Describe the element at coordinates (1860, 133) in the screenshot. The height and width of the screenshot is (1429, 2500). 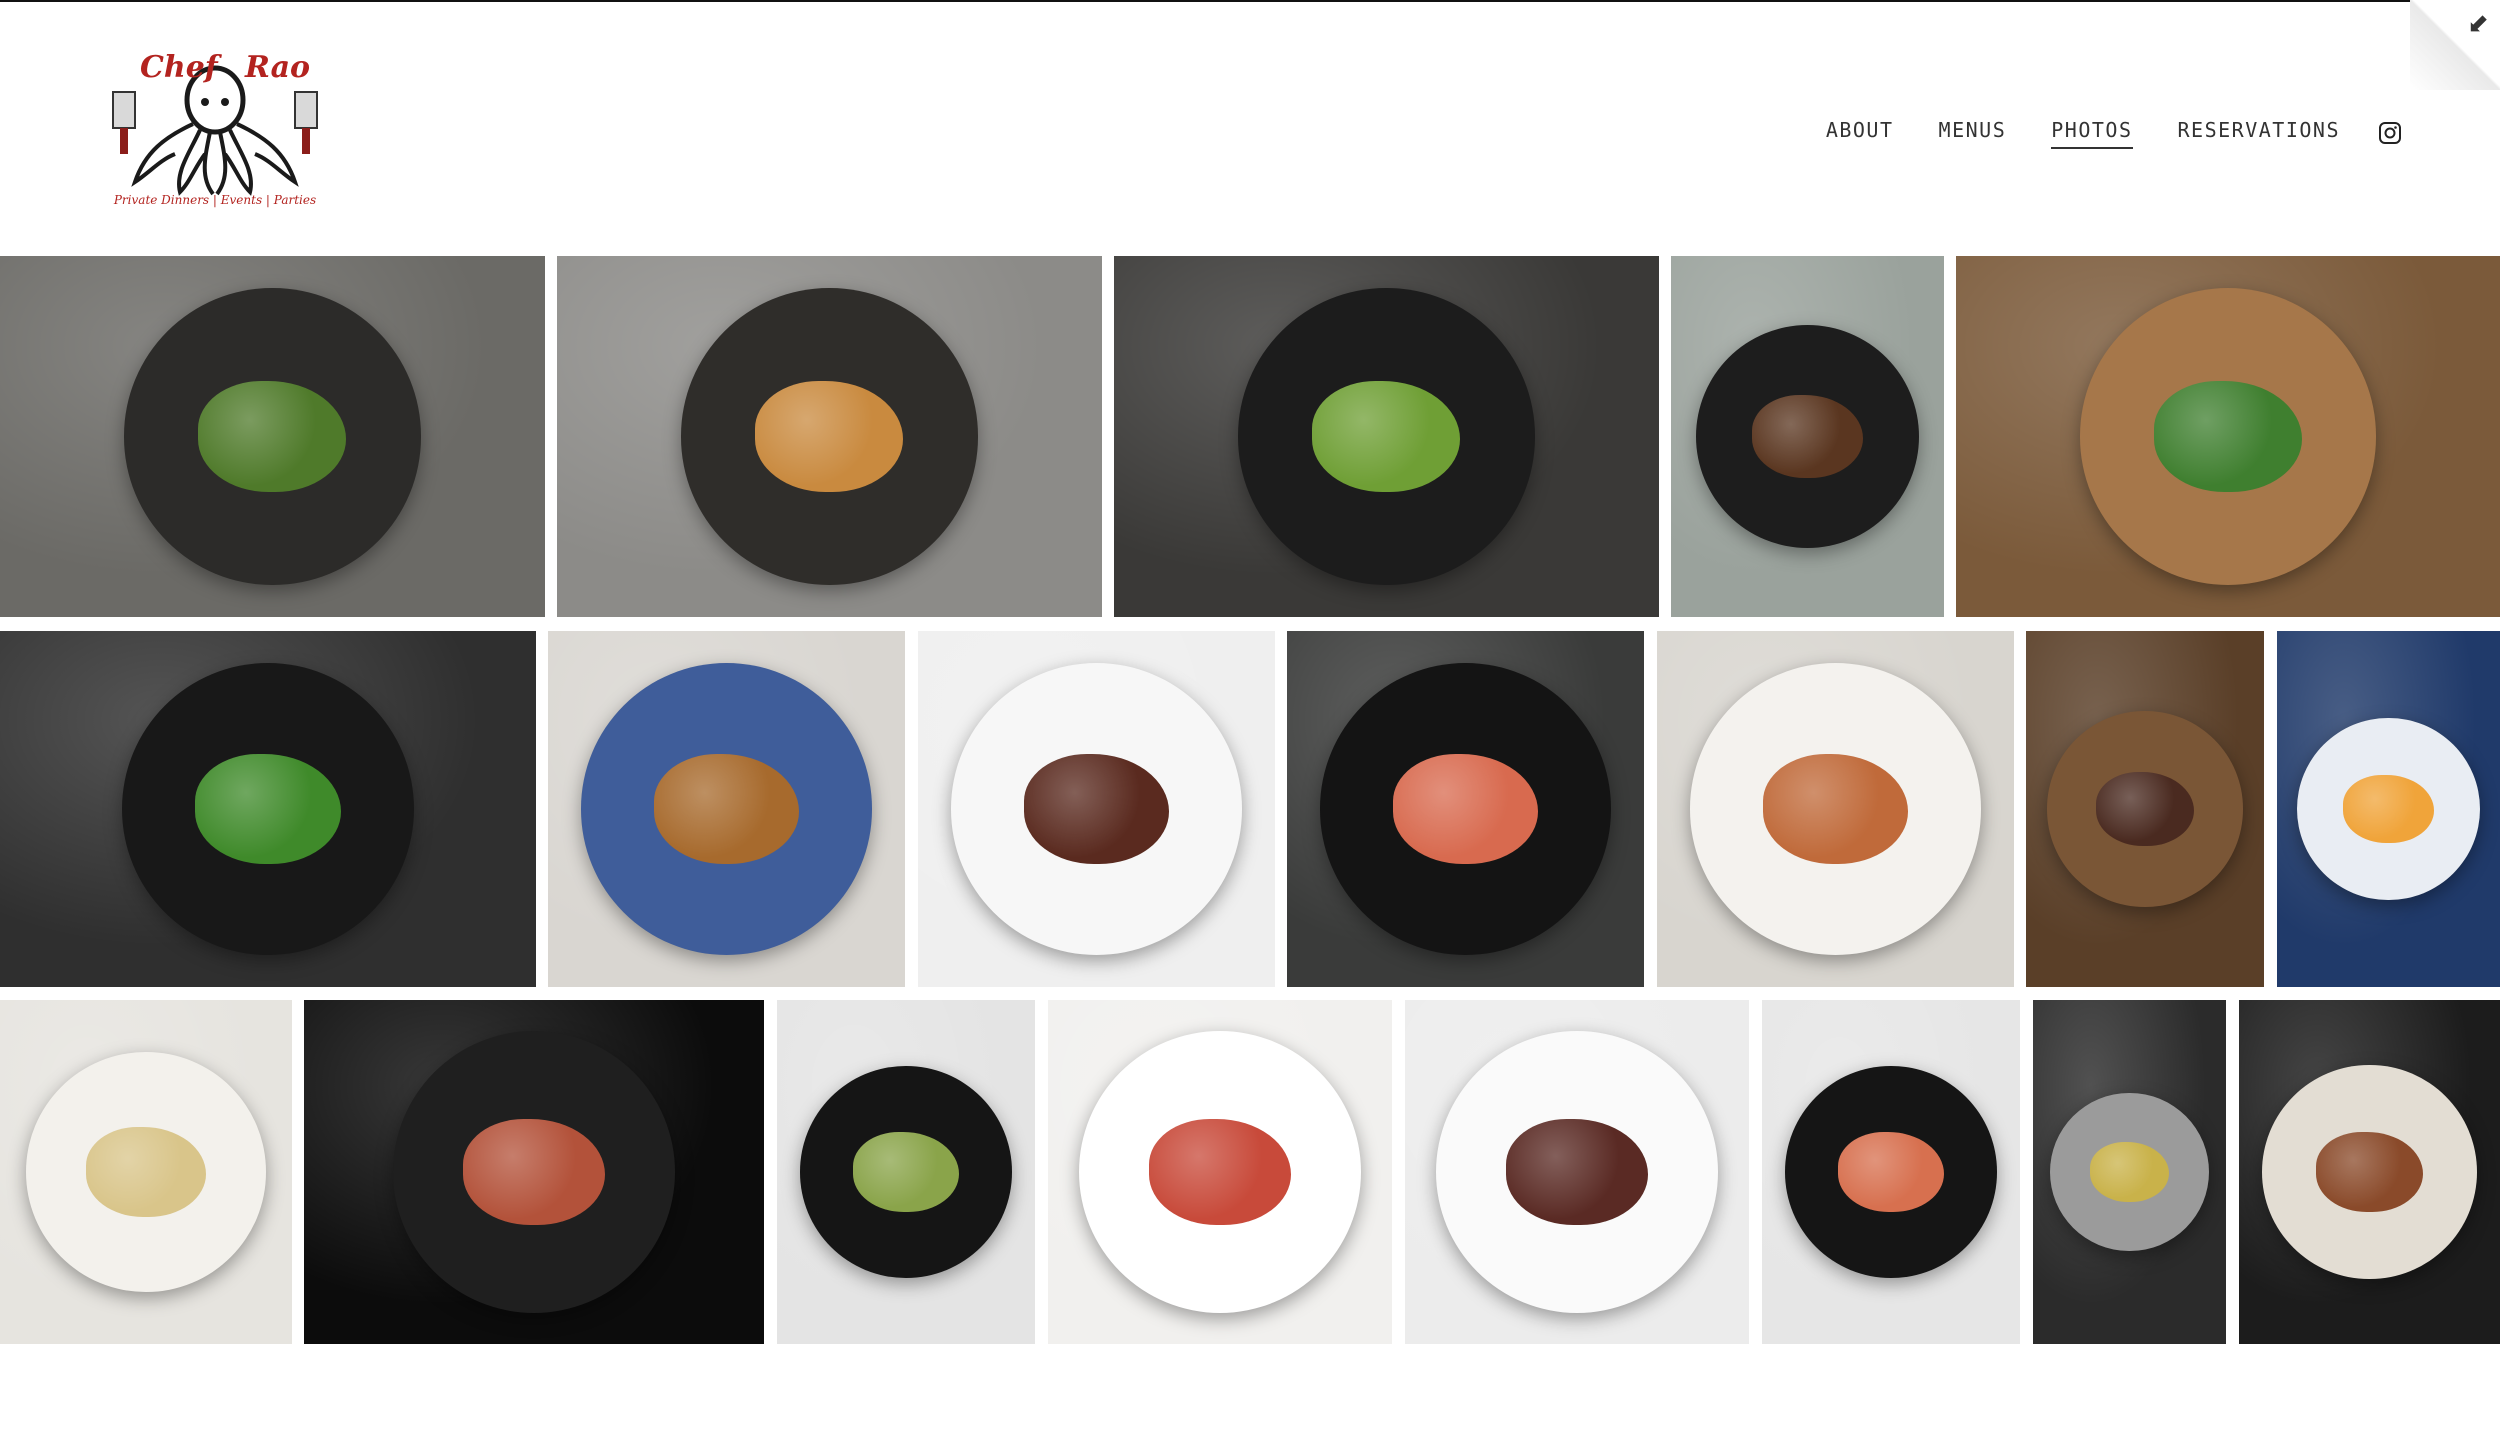
I see `nav-item-about: ABOUT` at that location.